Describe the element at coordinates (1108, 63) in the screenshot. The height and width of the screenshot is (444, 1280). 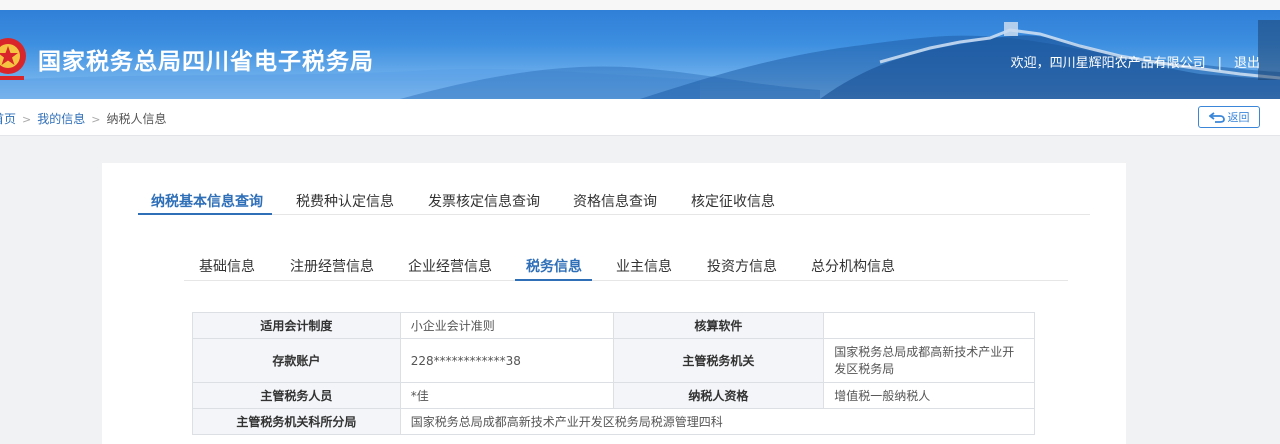
I see `welcome-text: 欢迎，四川星辉阳农产品有限公司` at that location.